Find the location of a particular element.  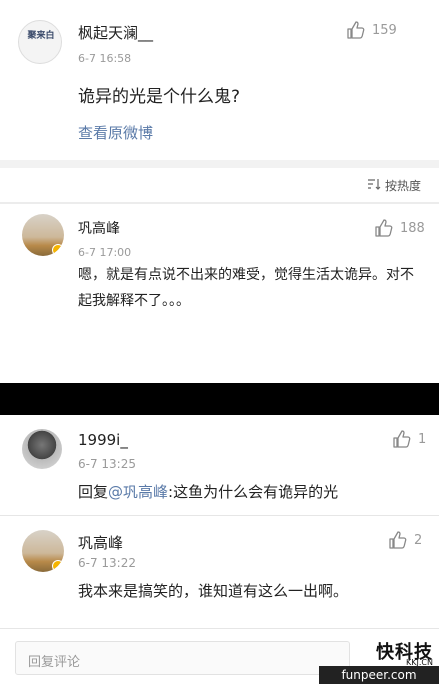

comment-author-name: 1999i_ is located at coordinates (103, 440).